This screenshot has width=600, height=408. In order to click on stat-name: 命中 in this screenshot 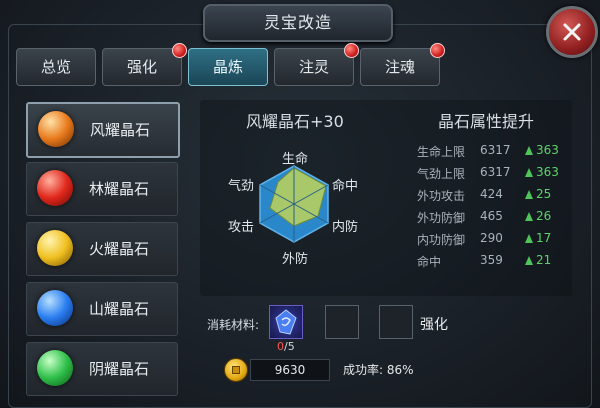, I will do `click(429, 262)`.